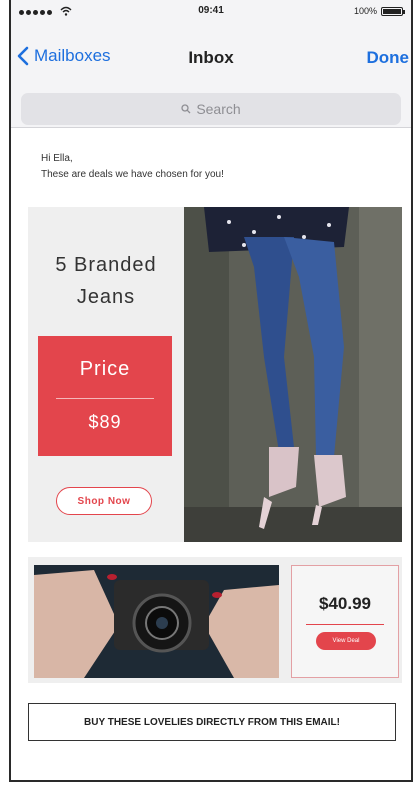  I want to click on done-button: Done, so click(388, 58).